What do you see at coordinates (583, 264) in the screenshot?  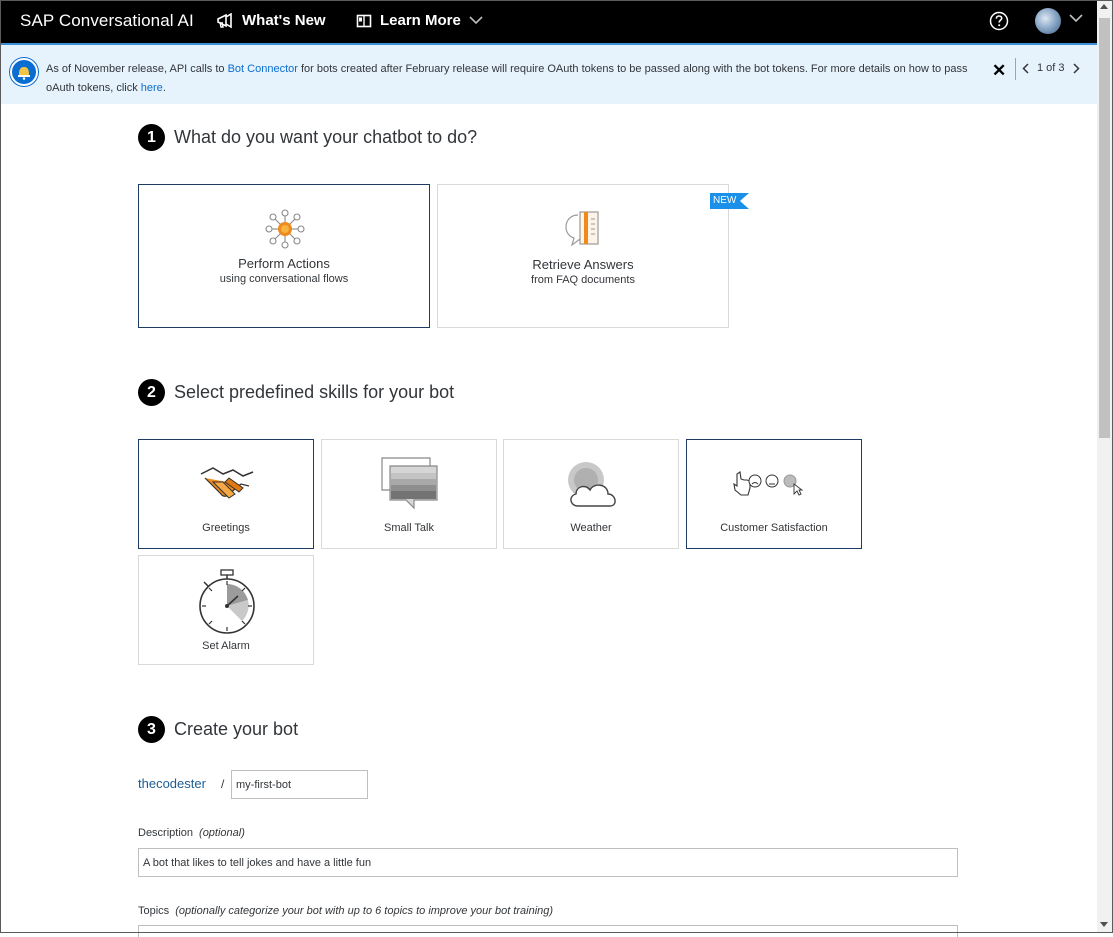 I see `card-title: Retrieve Answers` at bounding box center [583, 264].